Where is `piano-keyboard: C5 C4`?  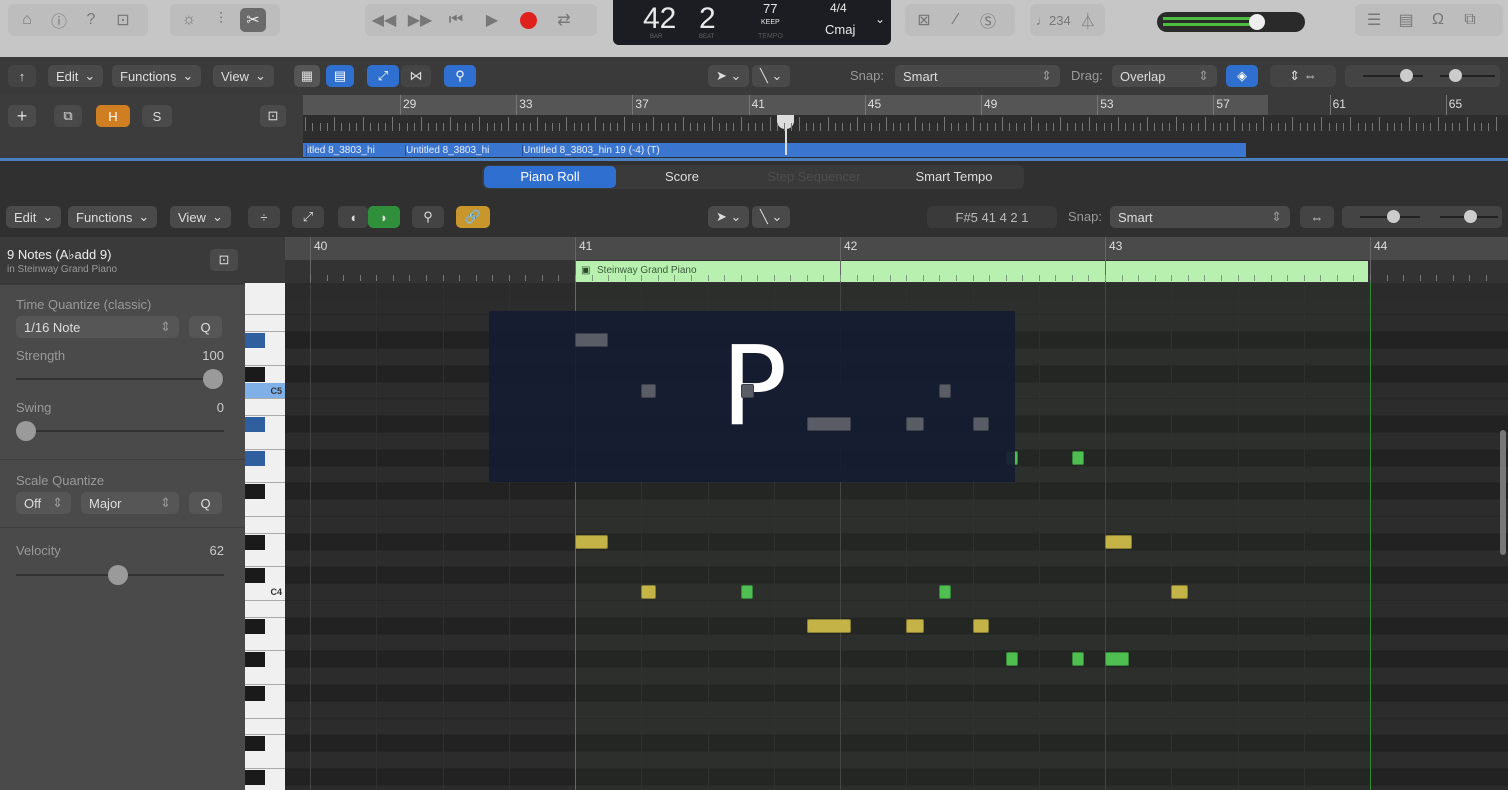 piano-keyboard: C5 C4 is located at coordinates (265, 536).